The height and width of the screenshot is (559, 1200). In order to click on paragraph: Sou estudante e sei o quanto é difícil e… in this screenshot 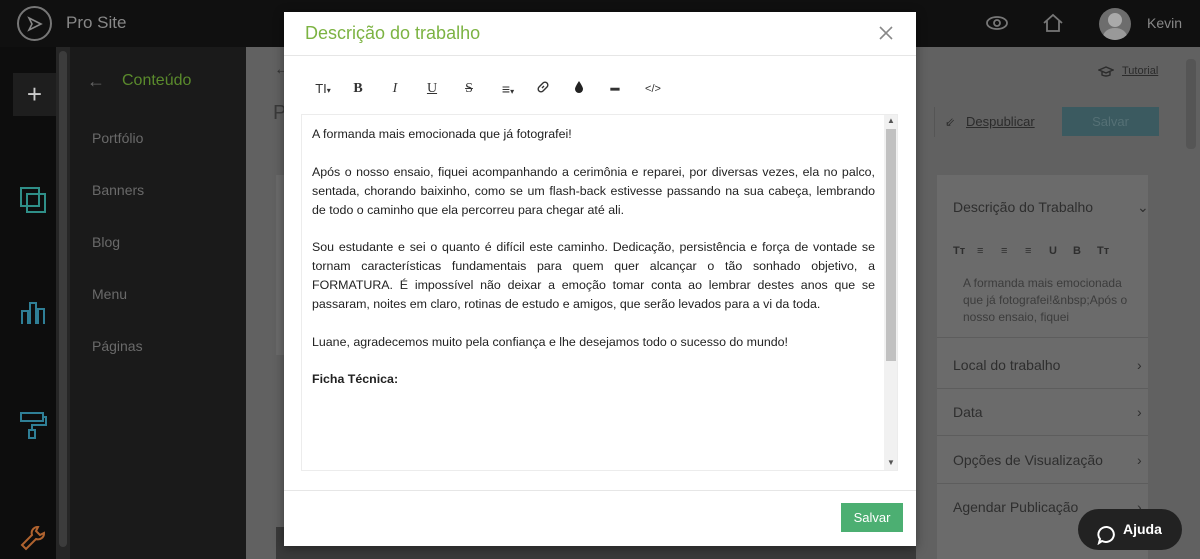, I will do `click(593, 275)`.